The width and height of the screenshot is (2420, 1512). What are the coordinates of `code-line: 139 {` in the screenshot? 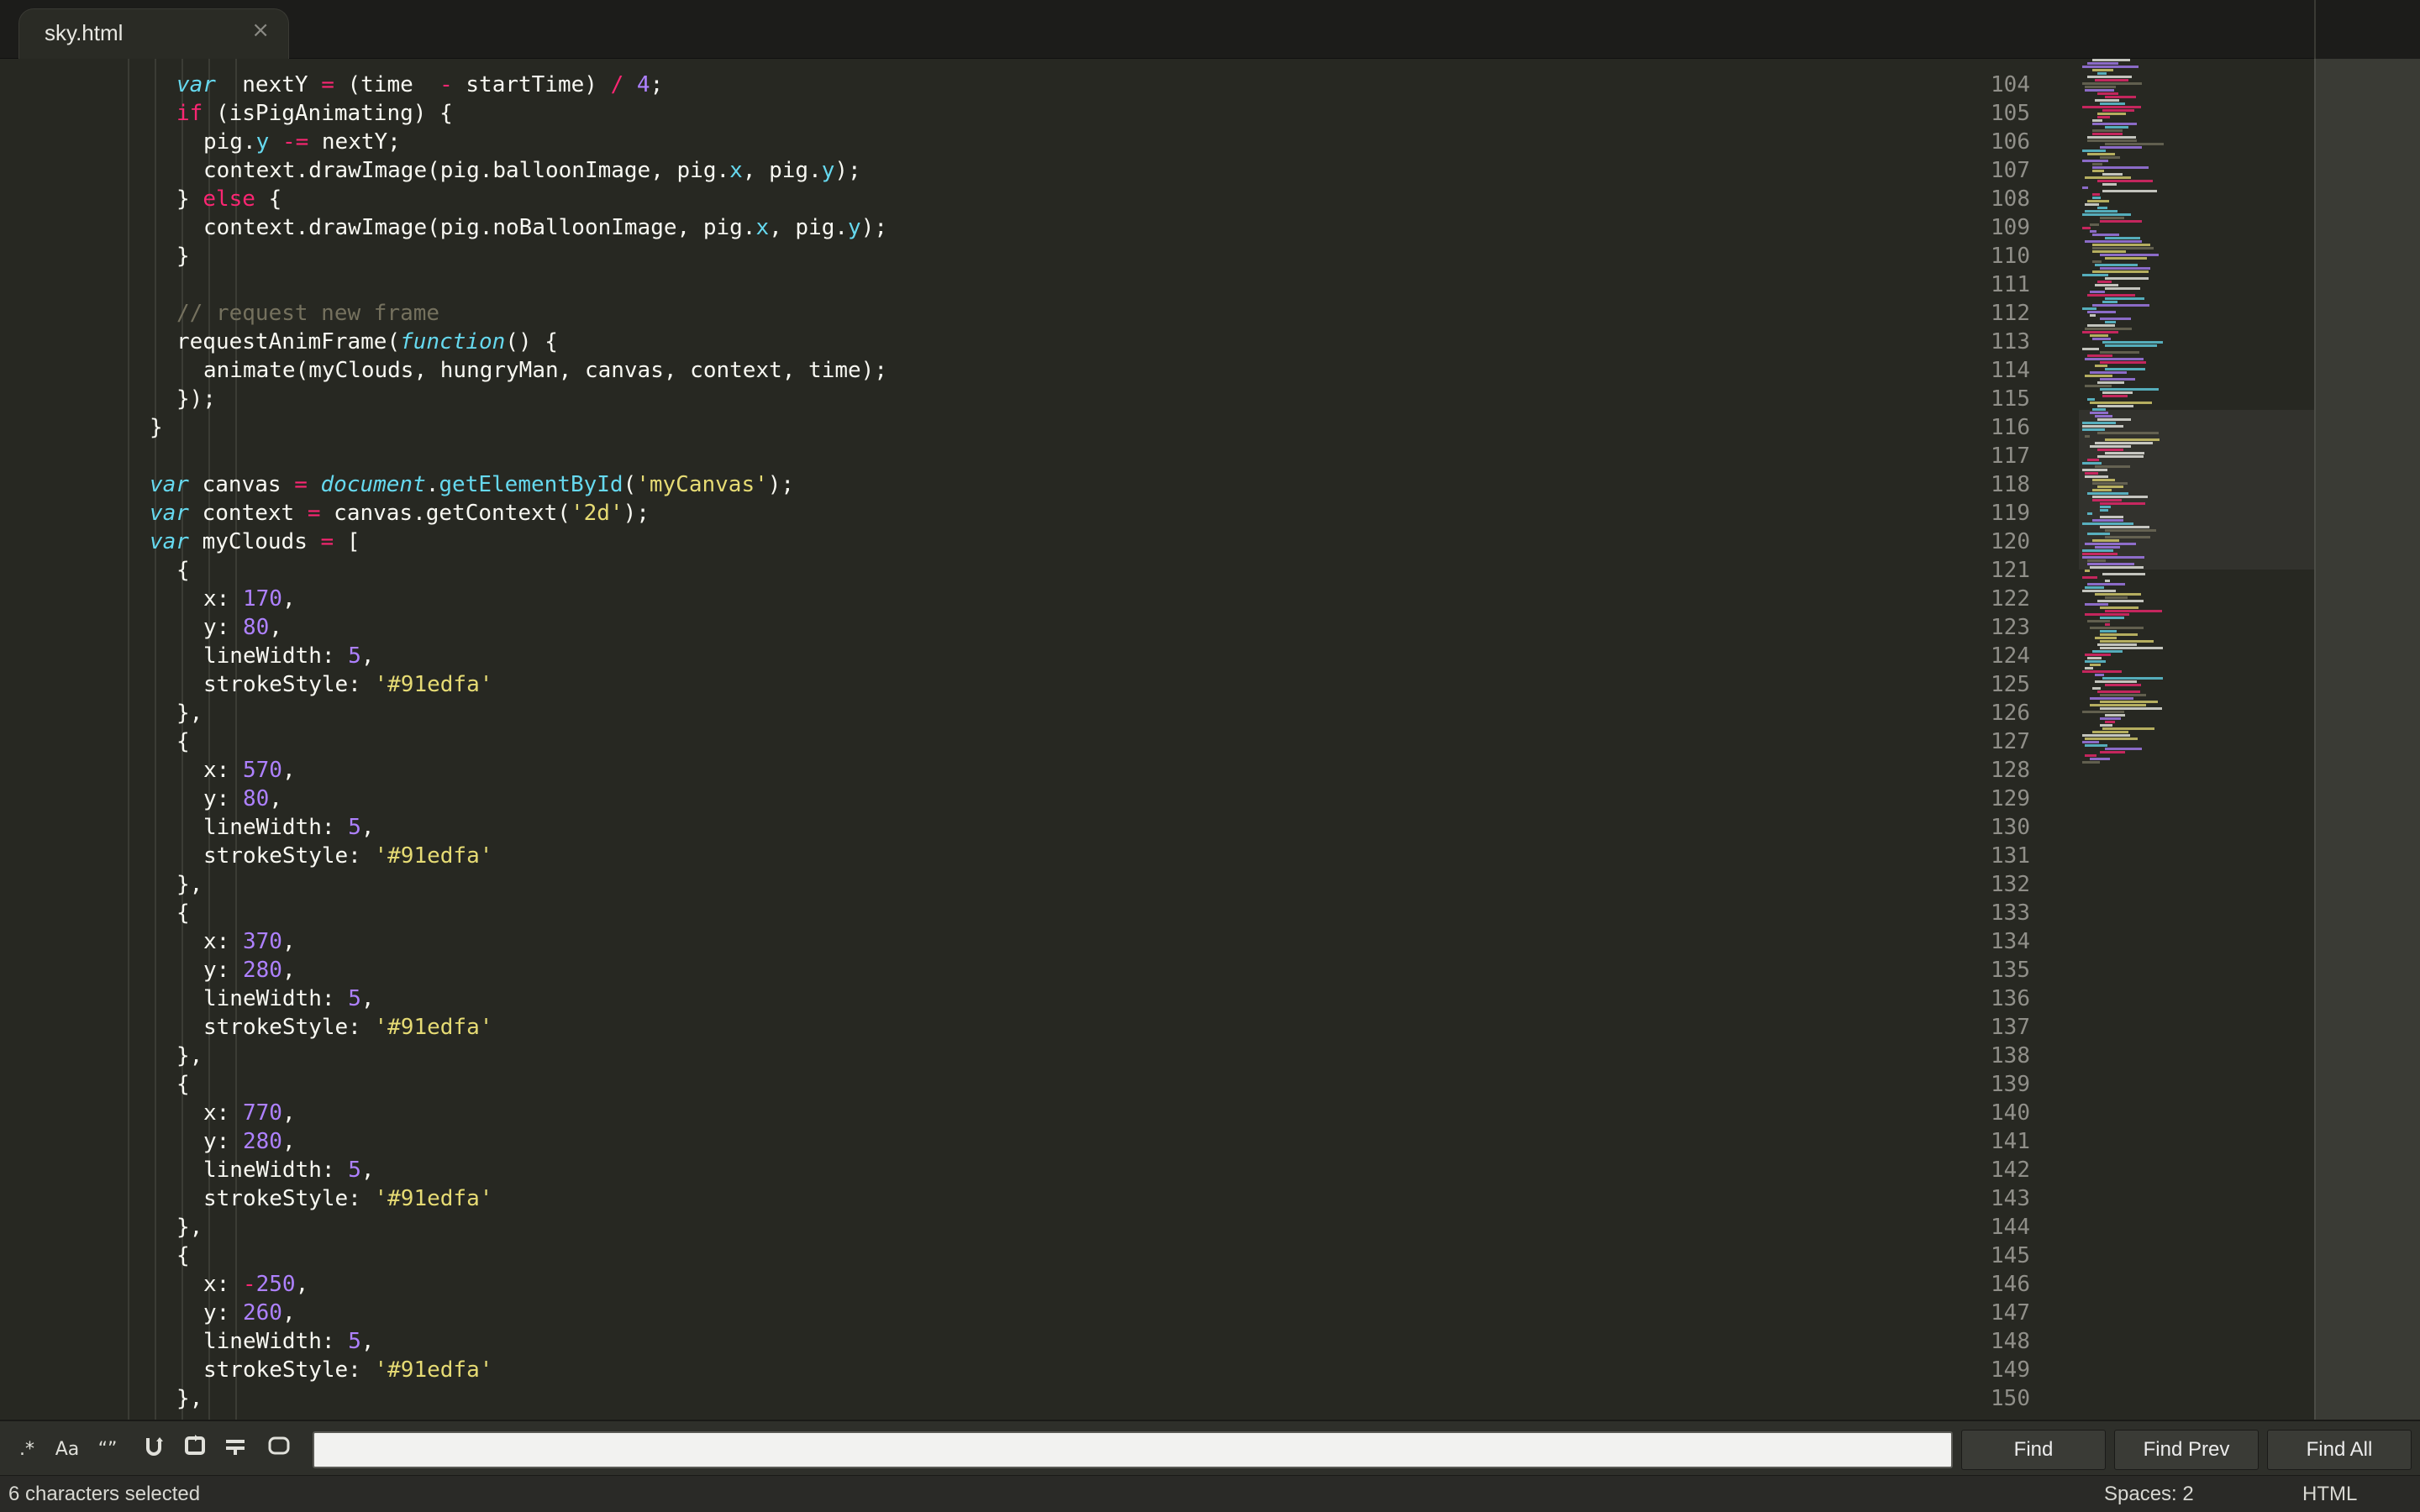 It's located at (1029, 1084).